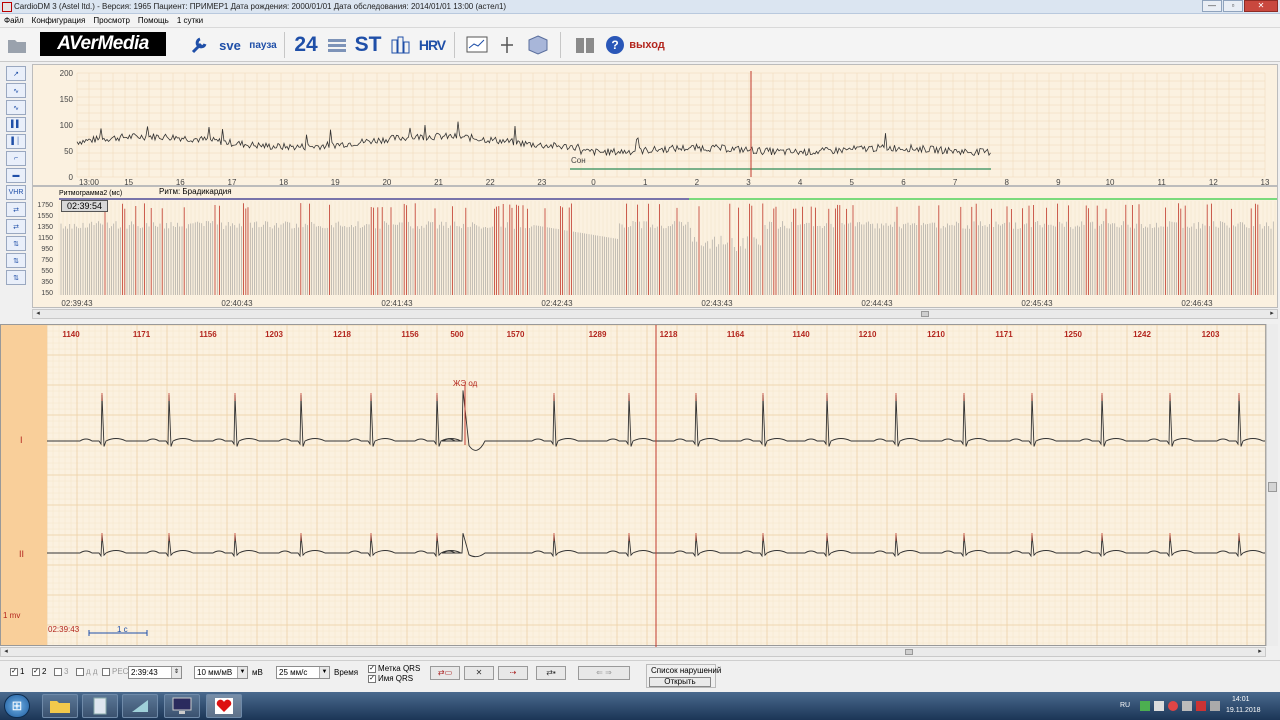 The width and height of the screenshot is (1280, 720). What do you see at coordinates (1261, 6) in the screenshot?
I see `close-button: ✕` at bounding box center [1261, 6].